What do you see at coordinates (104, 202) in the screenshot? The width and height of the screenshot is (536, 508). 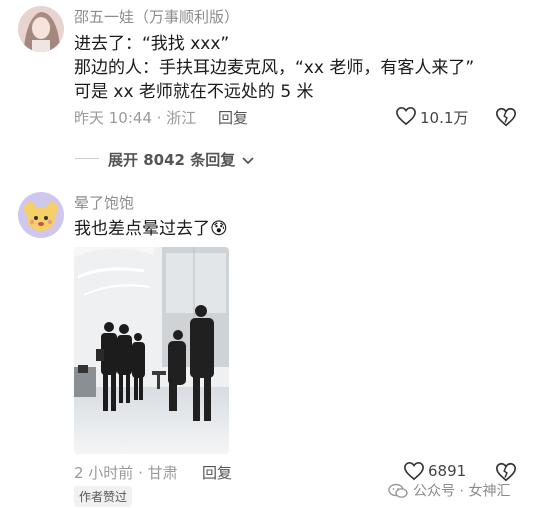 I see `comment2-username: 晕了饱饱` at bounding box center [104, 202].